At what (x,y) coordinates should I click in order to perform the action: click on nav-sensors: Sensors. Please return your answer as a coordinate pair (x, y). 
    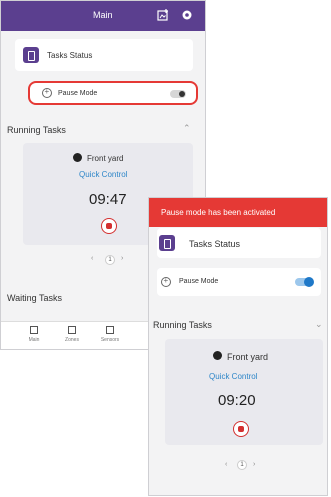
    Looking at the image, I should click on (110, 334).